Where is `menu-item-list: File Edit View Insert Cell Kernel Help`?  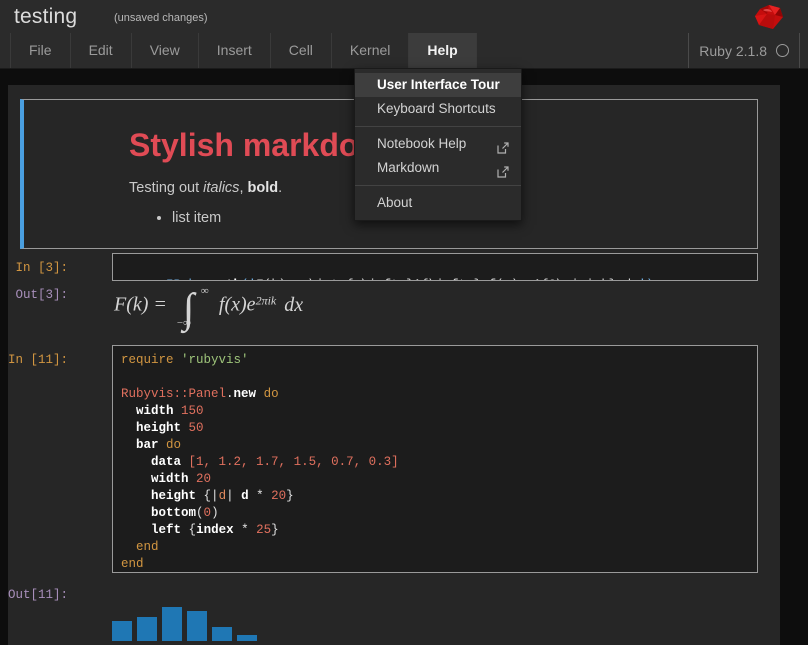
menu-item-list: File Edit View Insert Cell Kernel Help is located at coordinates (243, 50).